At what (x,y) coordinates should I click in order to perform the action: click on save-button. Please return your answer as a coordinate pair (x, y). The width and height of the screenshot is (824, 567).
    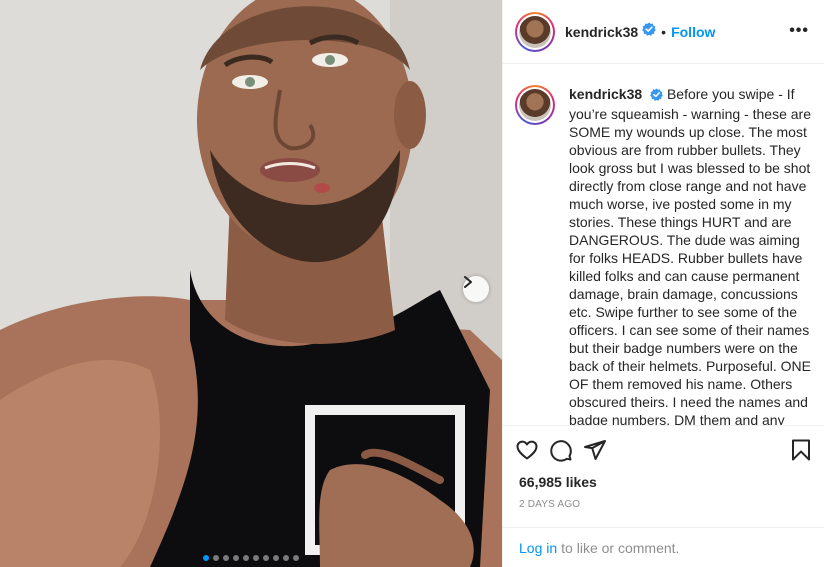
    Looking at the image, I should click on (796, 450).